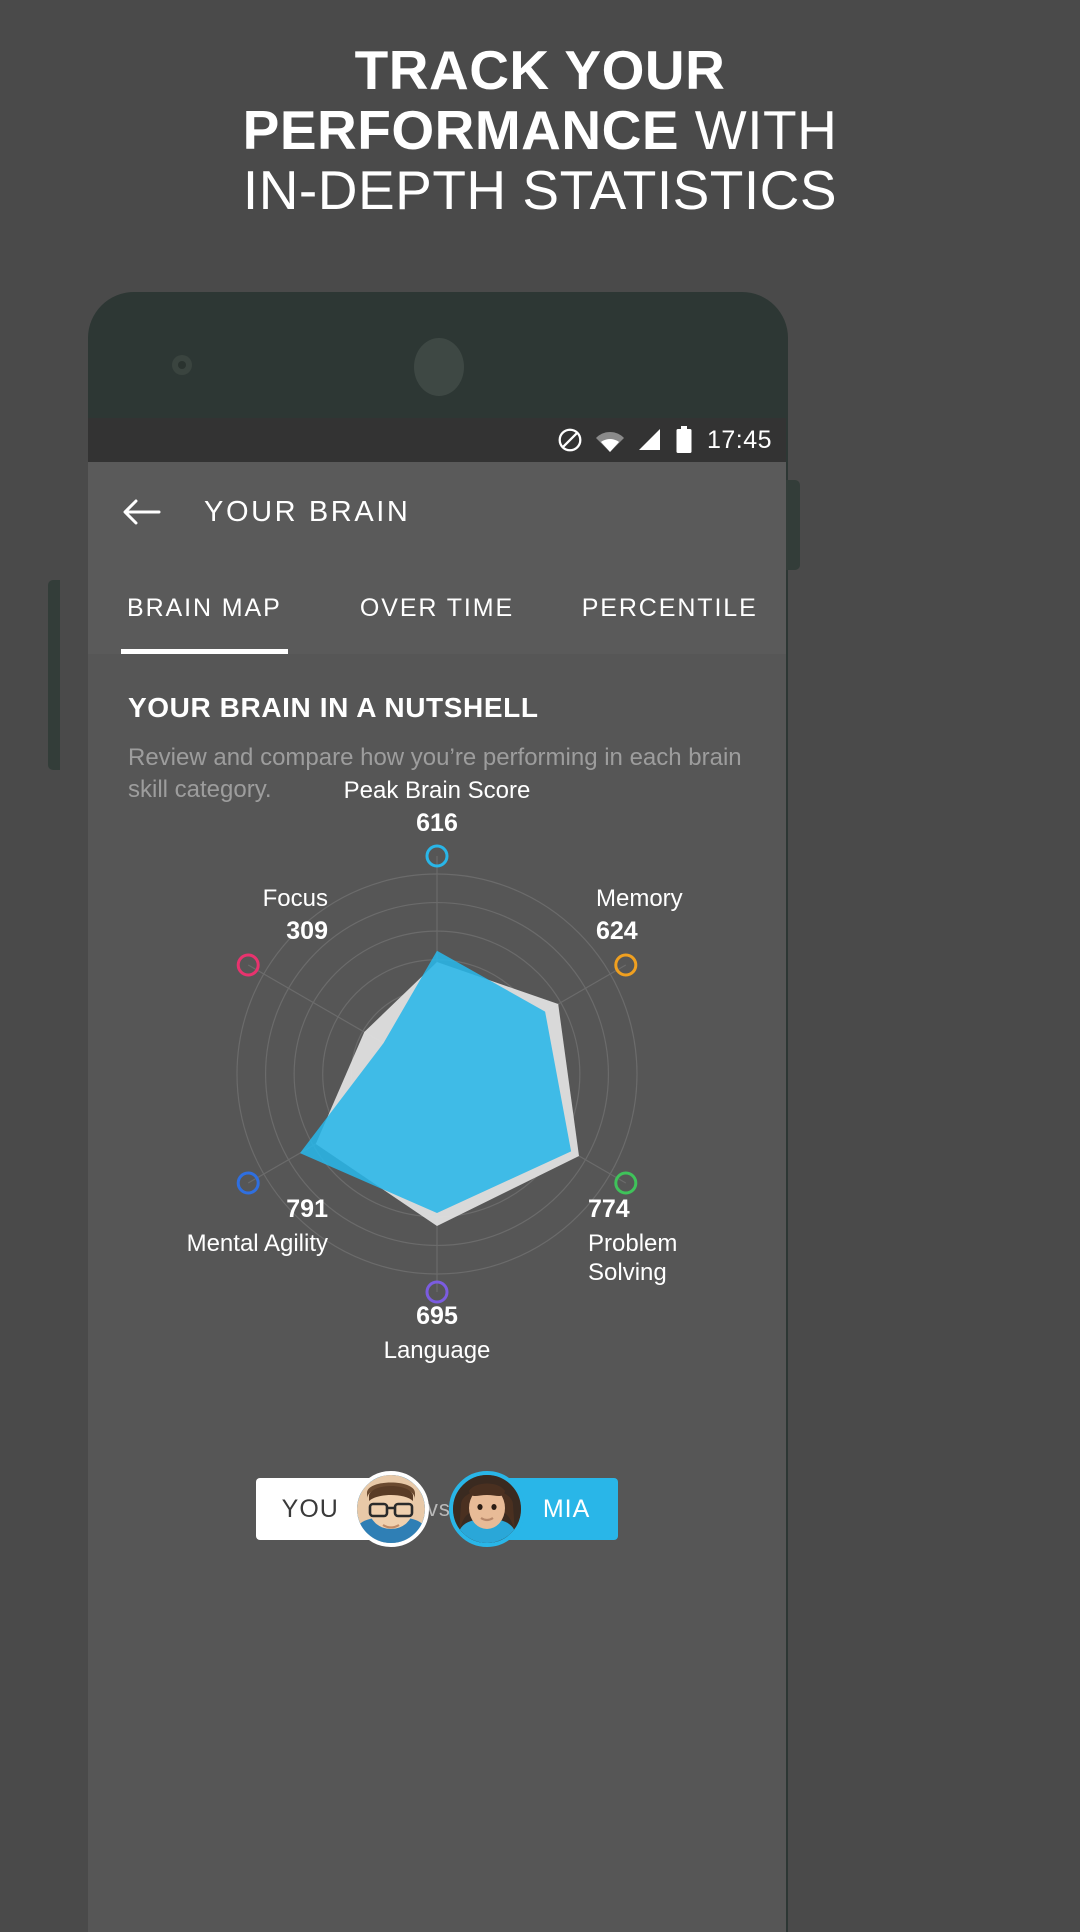  Describe the element at coordinates (626, 965) in the screenshot. I see `axis-marker-memory` at that location.